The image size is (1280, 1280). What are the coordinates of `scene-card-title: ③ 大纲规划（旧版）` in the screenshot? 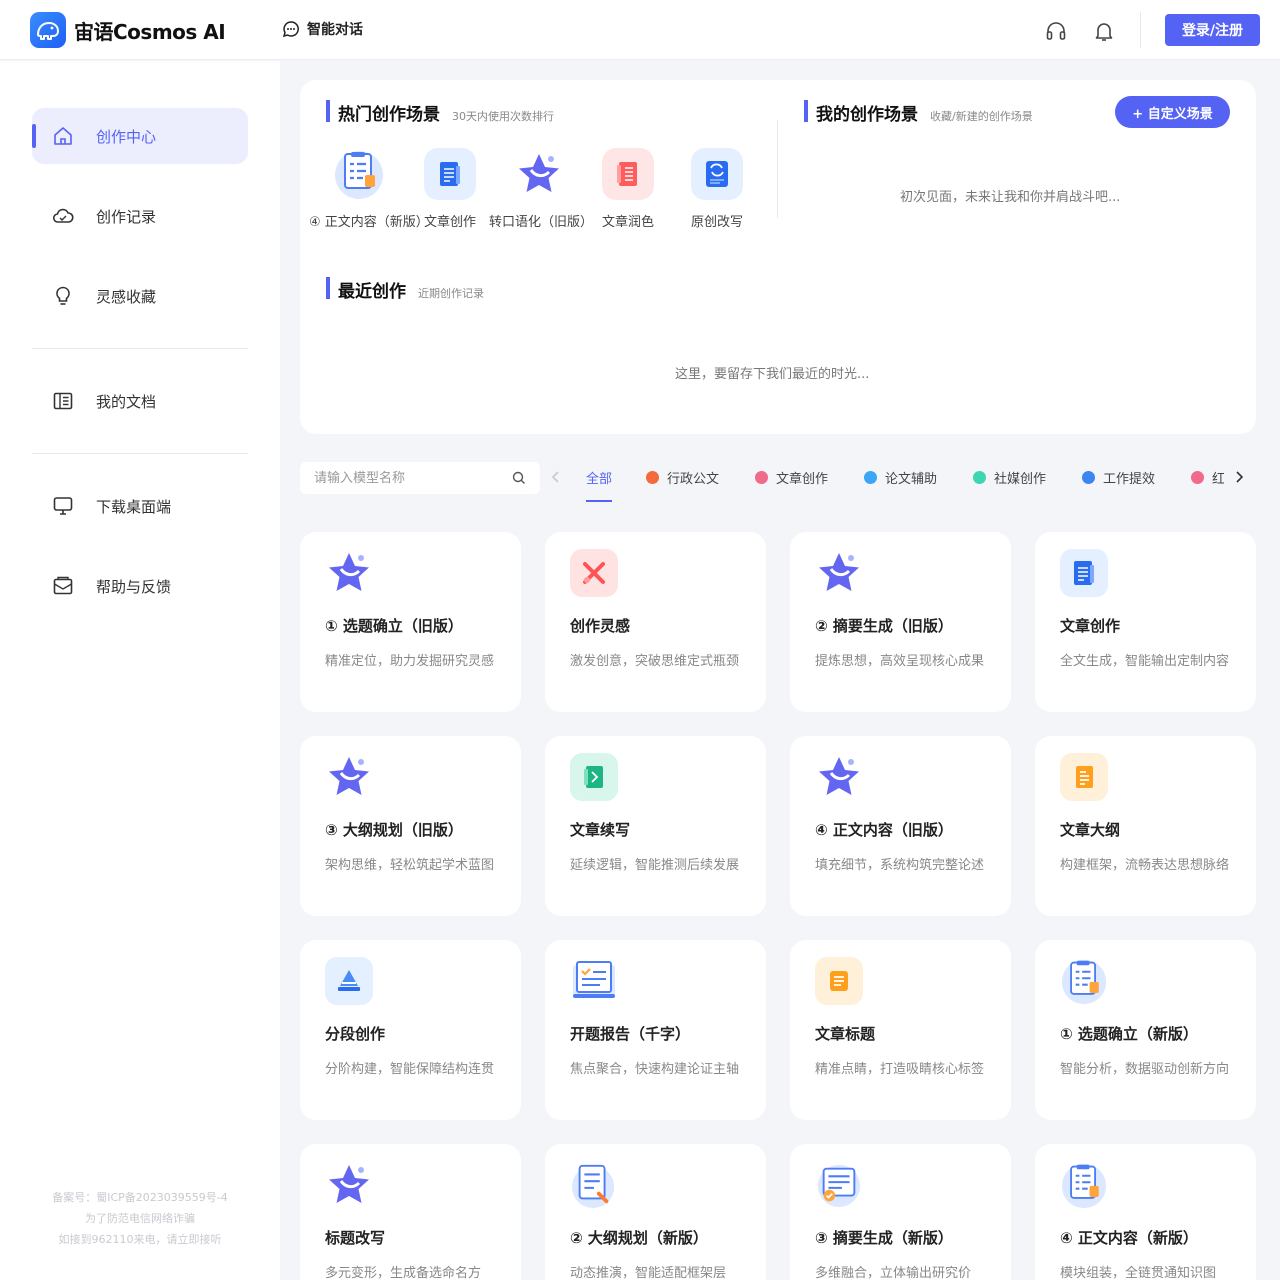 It's located at (394, 830).